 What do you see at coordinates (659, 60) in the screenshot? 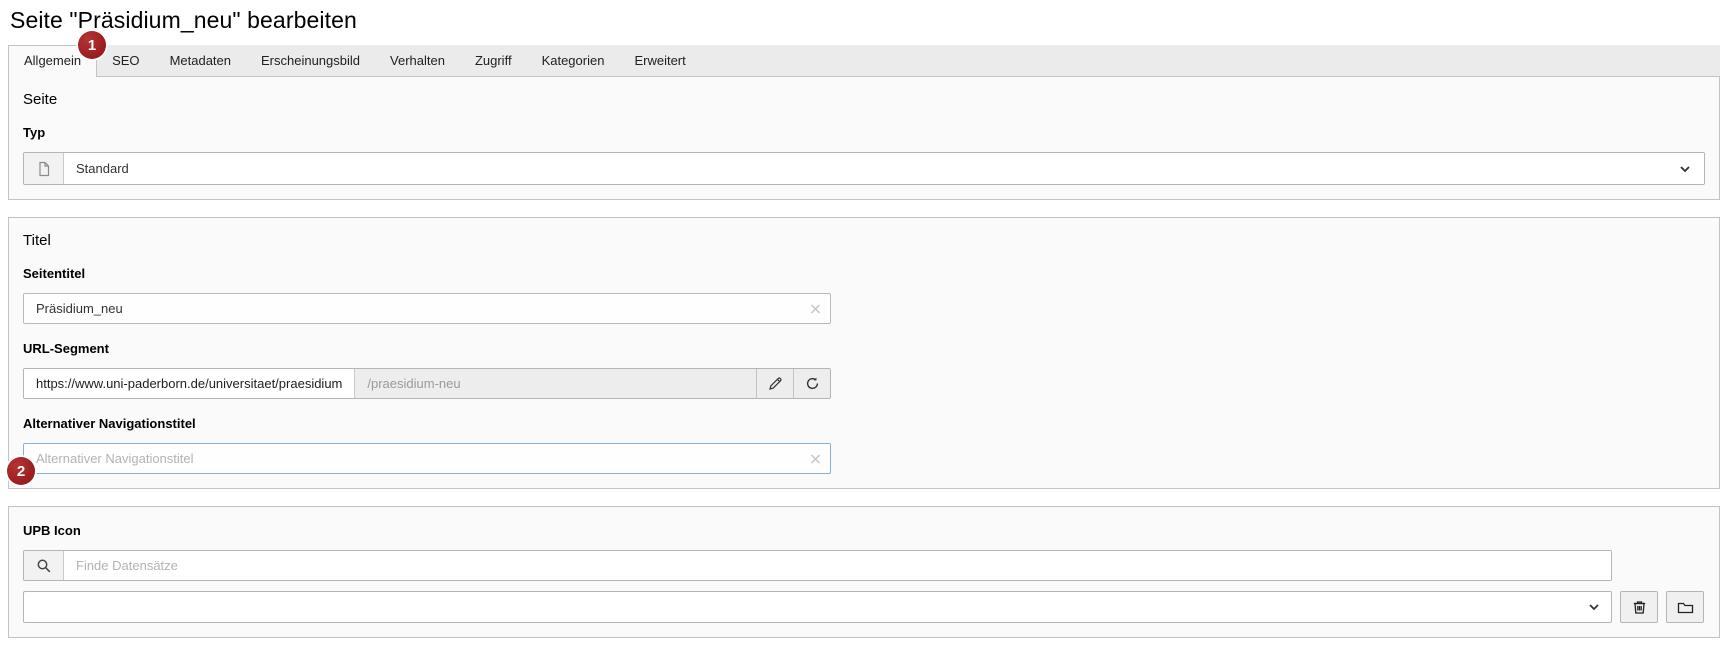
I see `tab-erweitert: Erweitert` at bounding box center [659, 60].